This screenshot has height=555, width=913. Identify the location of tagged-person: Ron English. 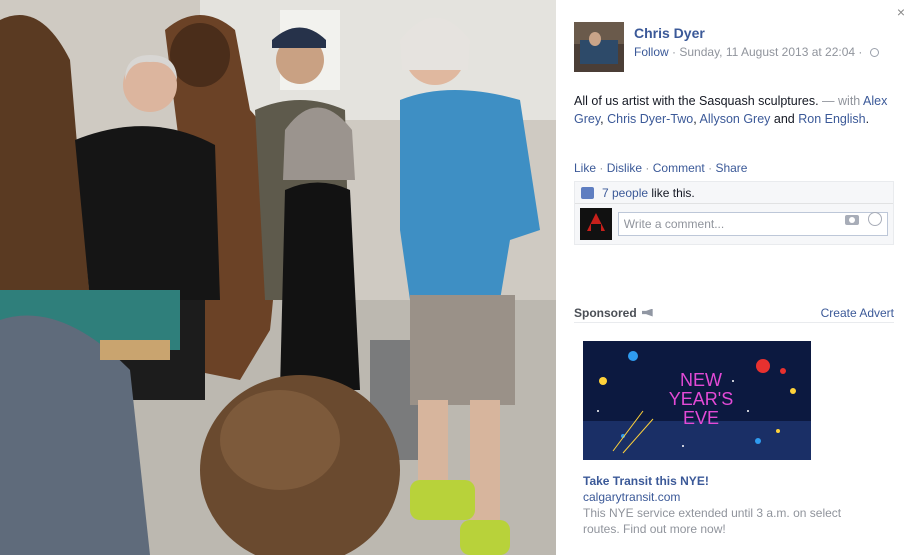
(831, 119).